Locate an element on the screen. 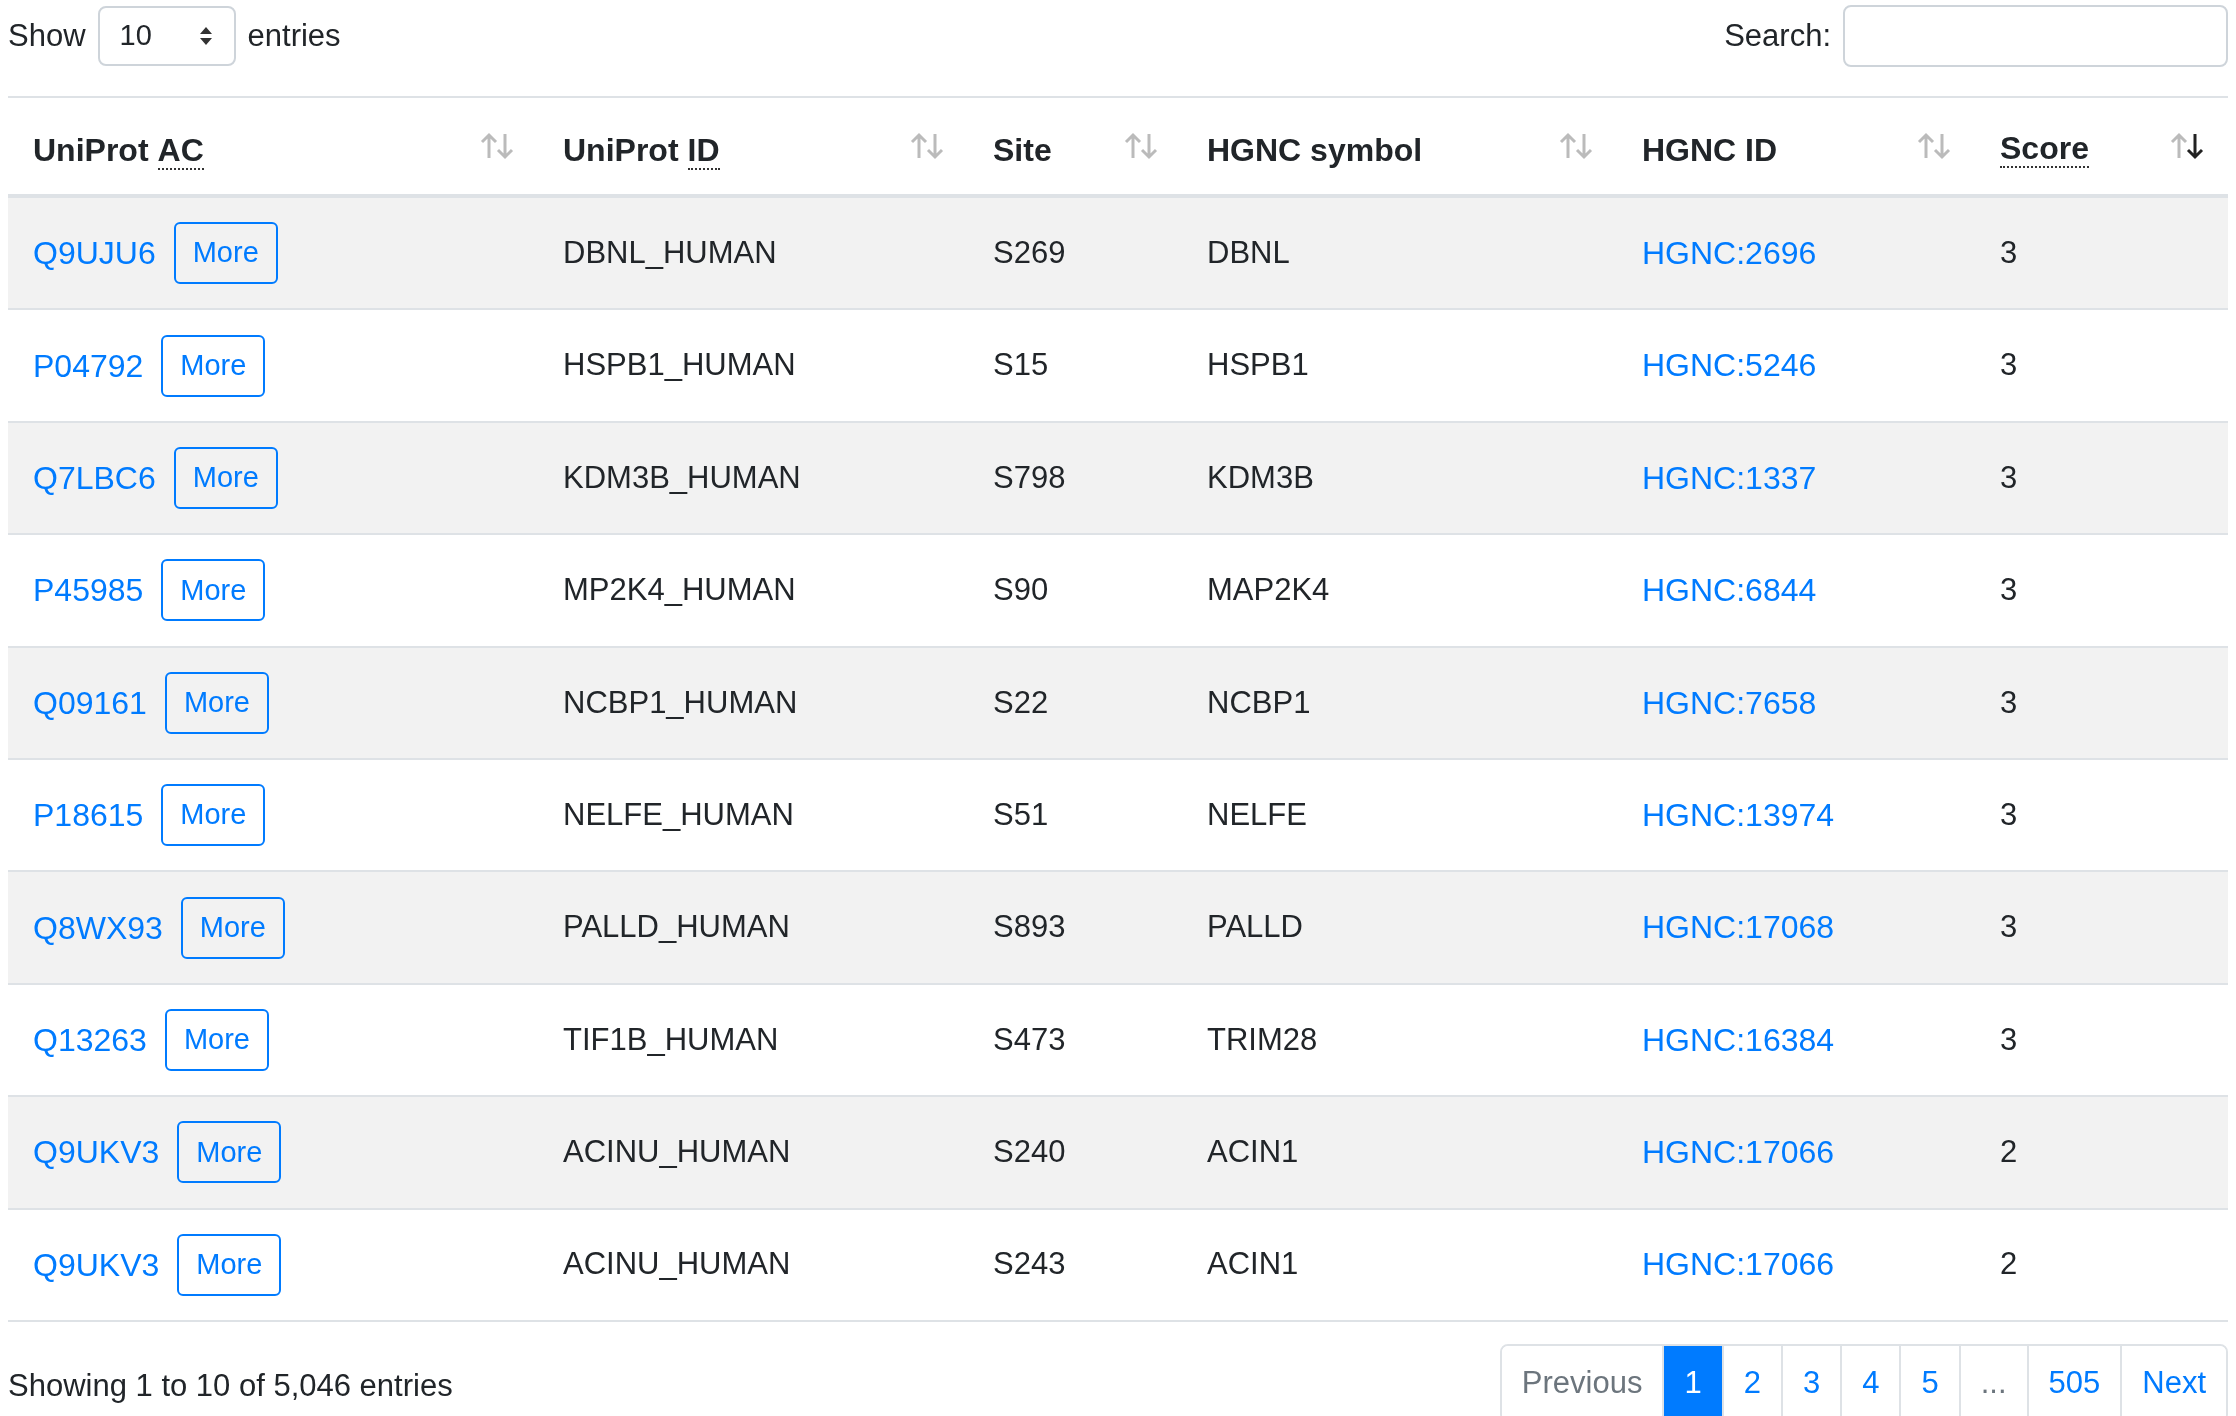 The image size is (2236, 1416). column-abbreviation: Score is located at coordinates (2044, 150).